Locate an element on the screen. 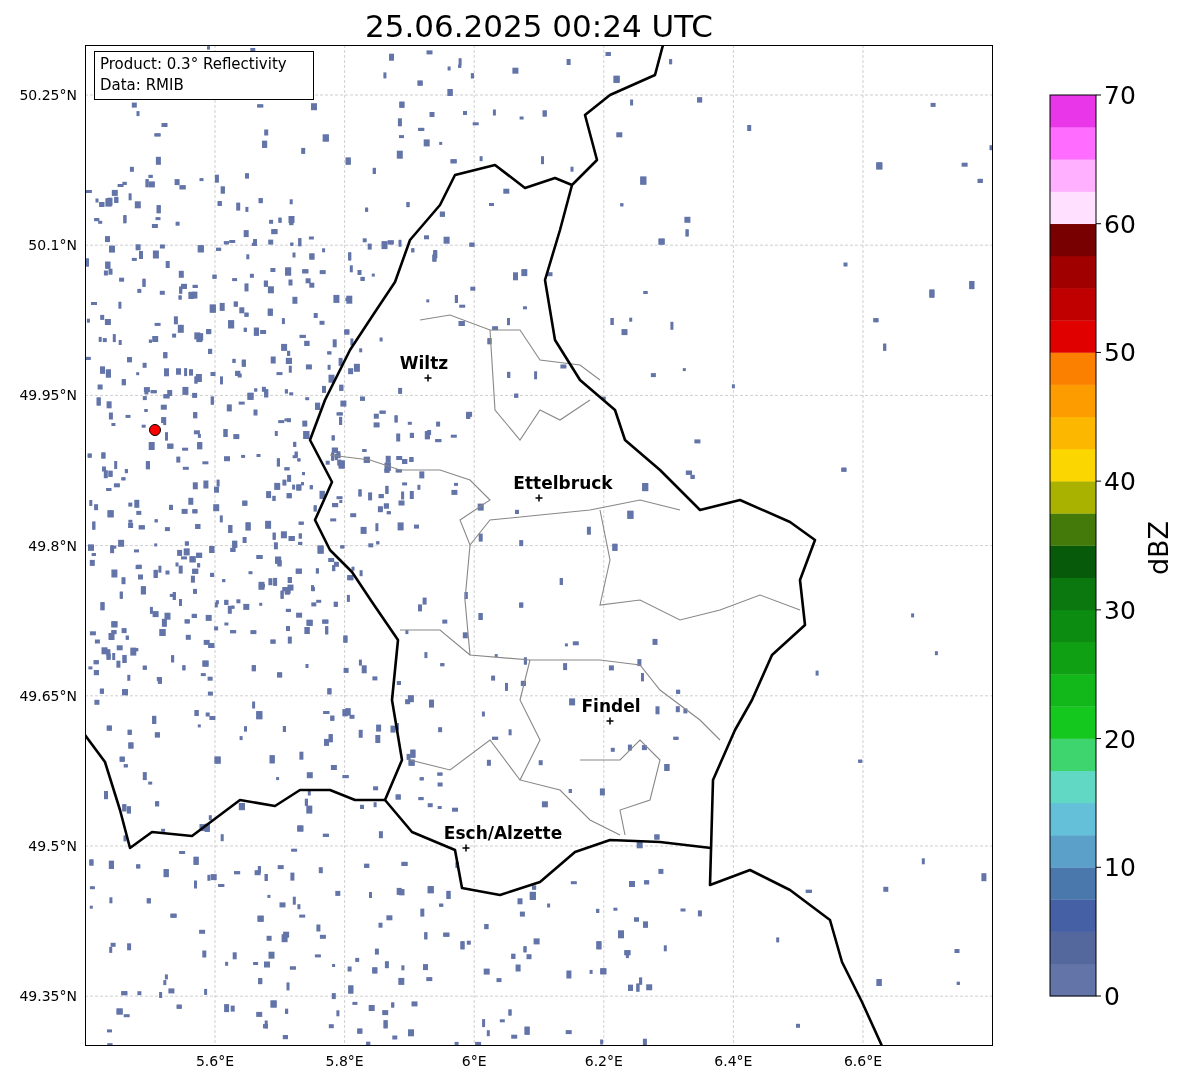 The height and width of the screenshot is (1081, 1184). colorbar-tick-label: 60 is located at coordinates (1120, 224).